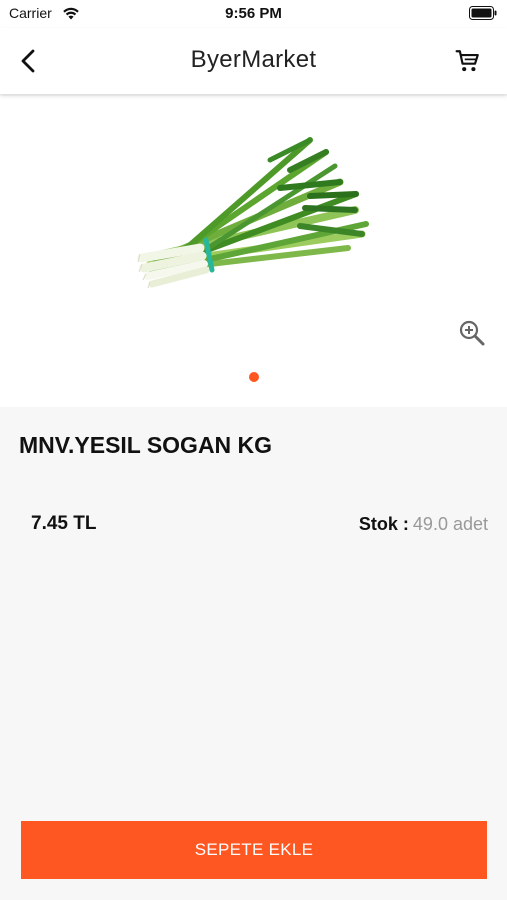  Describe the element at coordinates (254, 850) in the screenshot. I see `add-to-cart-button: SEPETE EKLE` at that location.